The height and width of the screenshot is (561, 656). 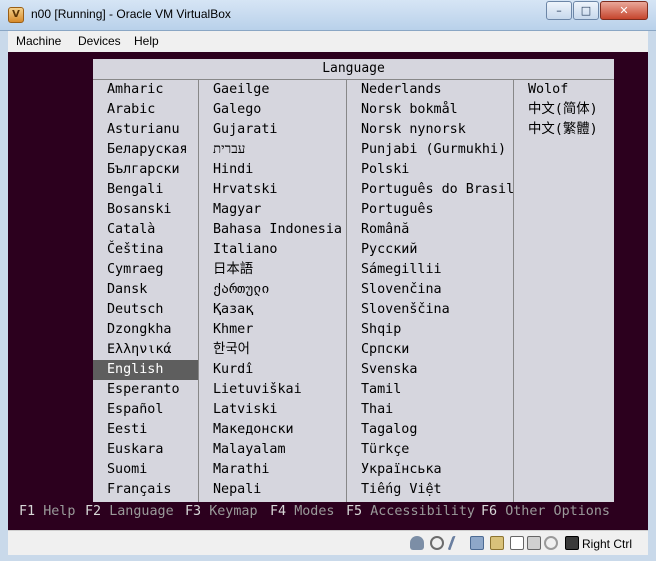 What do you see at coordinates (410, 512) in the screenshot?
I see `f5-accessibility-hint: F5 Accessibility` at bounding box center [410, 512].